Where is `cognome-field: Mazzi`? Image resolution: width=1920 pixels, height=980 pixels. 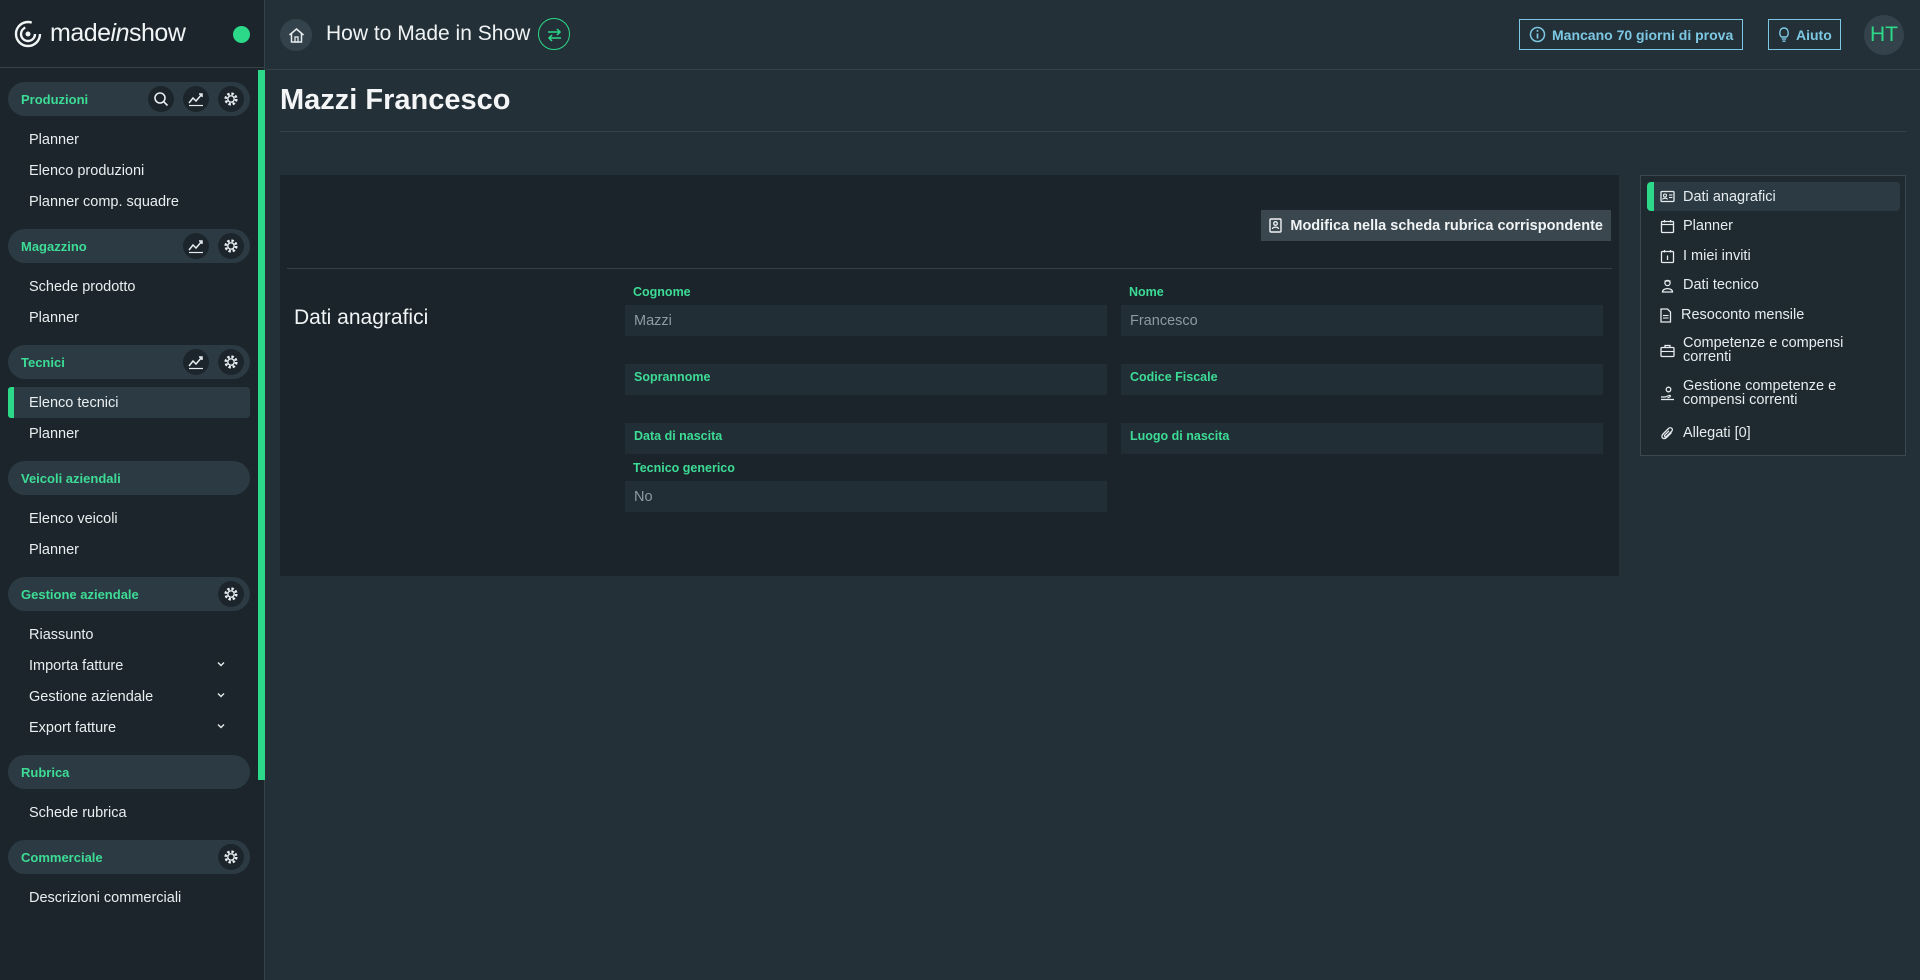 cognome-field: Mazzi is located at coordinates (866, 320).